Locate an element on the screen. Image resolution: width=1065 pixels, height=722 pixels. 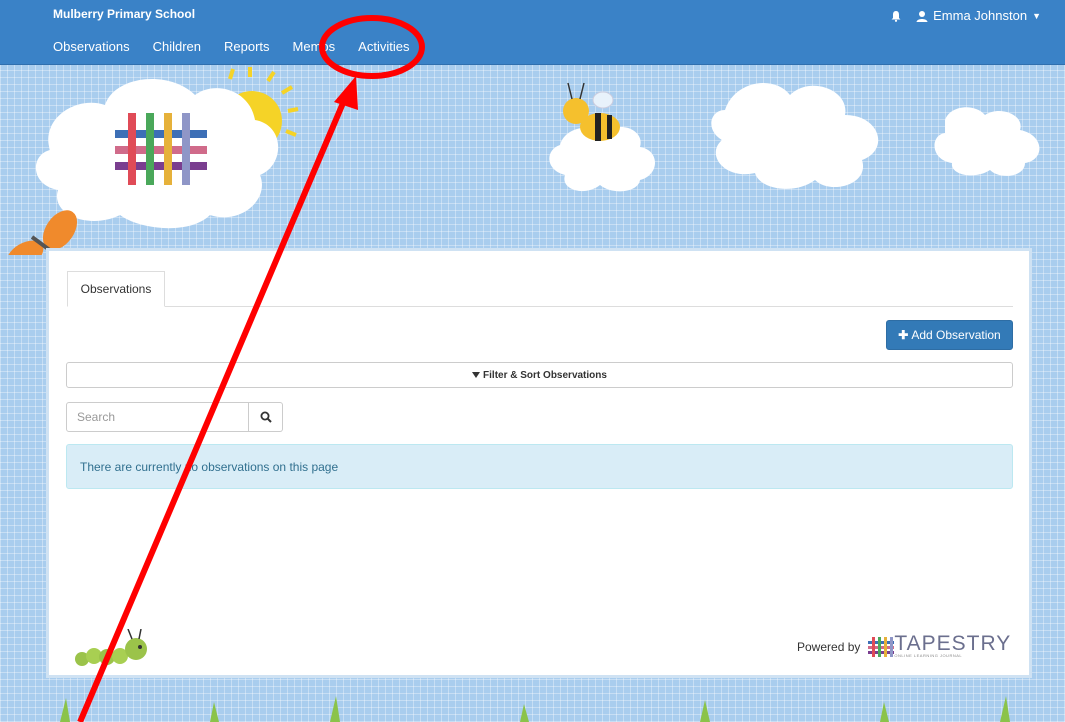
search-group is located at coordinates (174, 417).